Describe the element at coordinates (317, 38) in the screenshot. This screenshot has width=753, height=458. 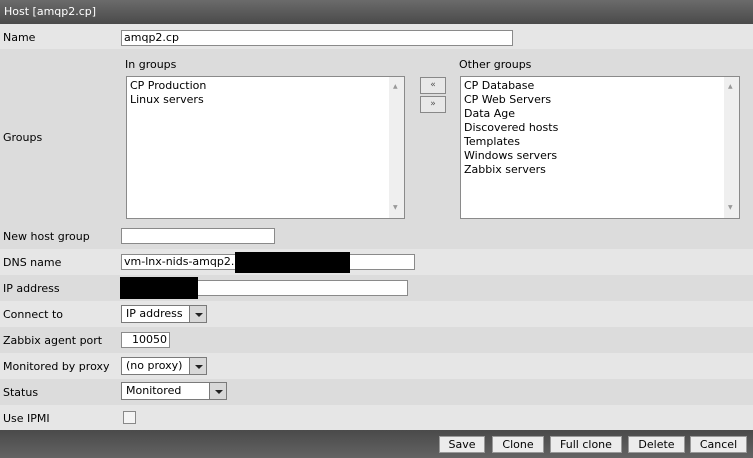
I see `name-input: amqp2.cp` at that location.